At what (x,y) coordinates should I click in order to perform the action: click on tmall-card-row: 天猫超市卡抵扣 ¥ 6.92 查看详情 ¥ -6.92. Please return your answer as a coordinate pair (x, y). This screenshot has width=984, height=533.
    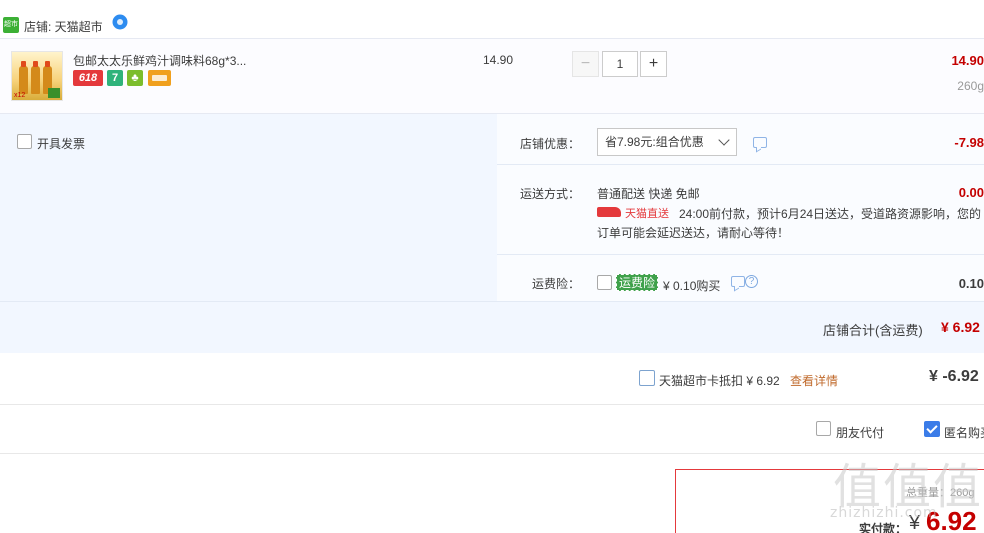
    Looking at the image, I should click on (492, 379).